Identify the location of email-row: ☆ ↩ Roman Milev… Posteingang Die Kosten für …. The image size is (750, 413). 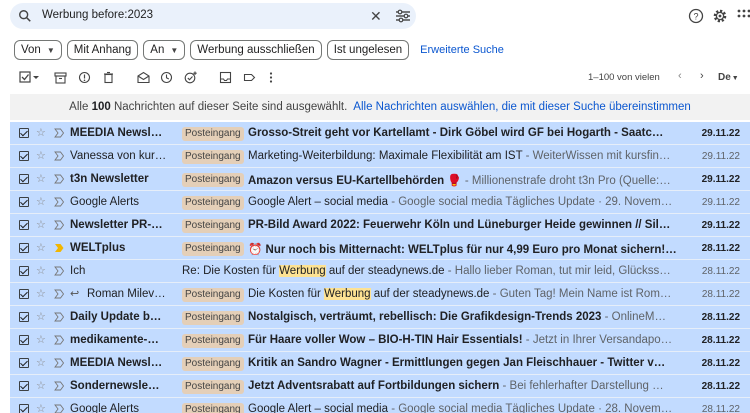
(380, 294).